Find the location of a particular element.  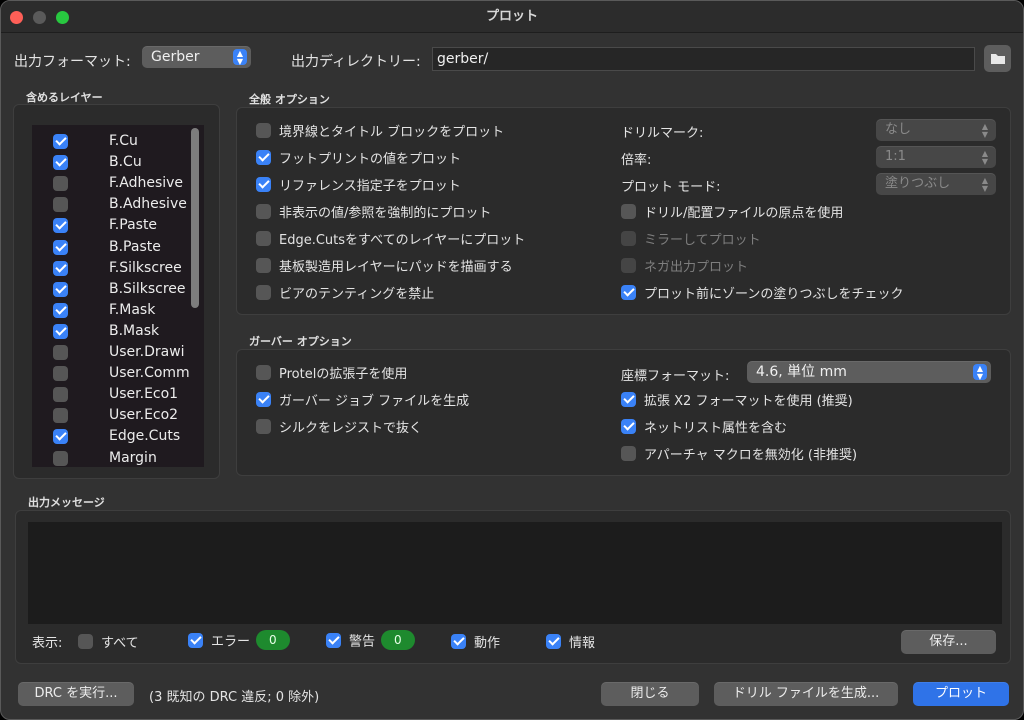

general-right-label-1: ミラーしてプロット is located at coordinates (702, 240).